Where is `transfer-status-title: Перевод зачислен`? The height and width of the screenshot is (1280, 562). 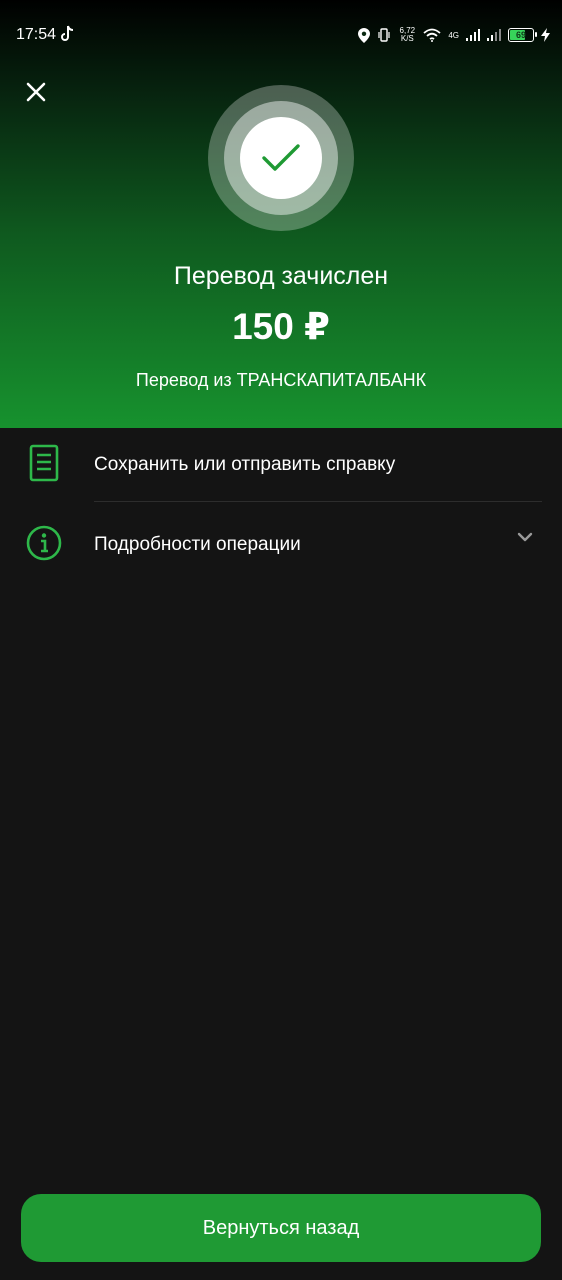 transfer-status-title: Перевод зачислен is located at coordinates (281, 276).